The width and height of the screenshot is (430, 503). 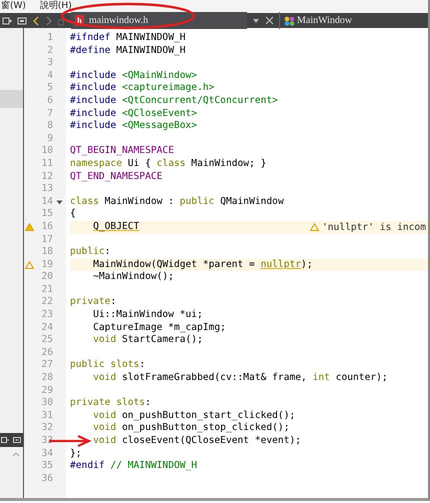 I want to click on code-line: #include <QMainWindow>, so click(x=134, y=76).